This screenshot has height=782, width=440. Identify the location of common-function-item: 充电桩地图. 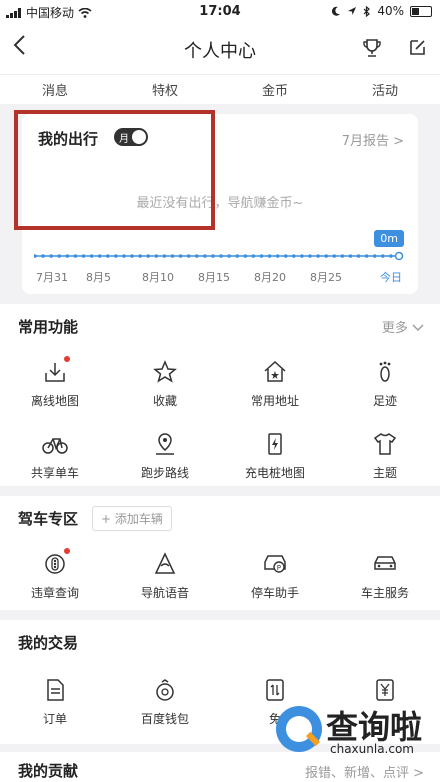
(275, 455).